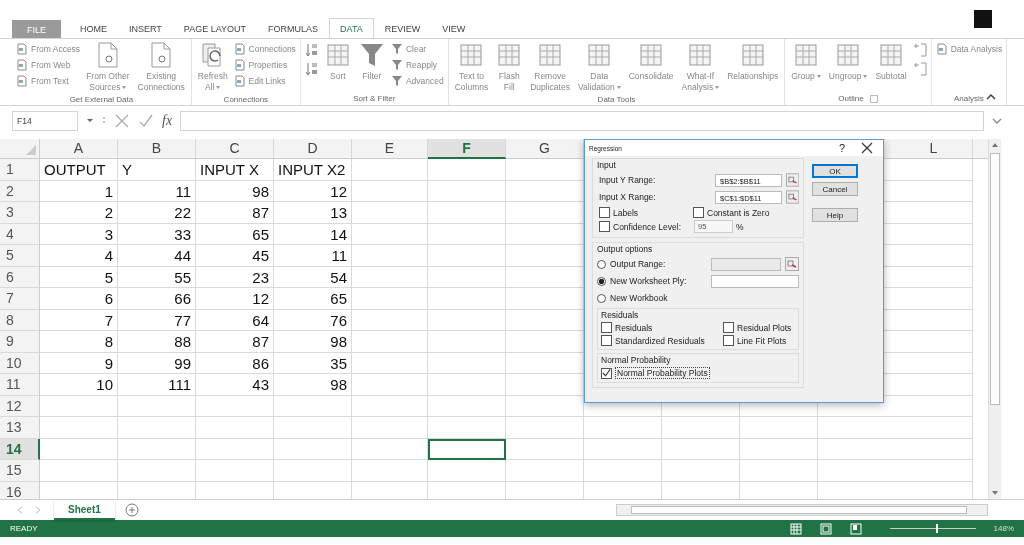  I want to click on column-header: L, so click(934, 149).